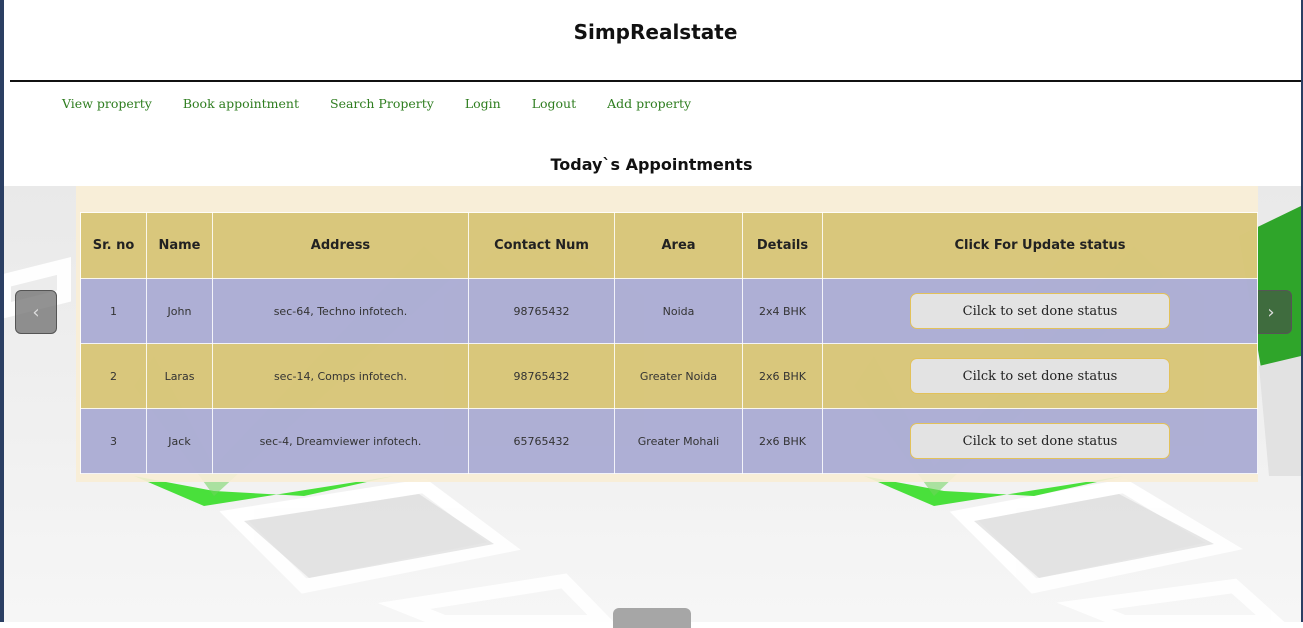  I want to click on header-details: Details, so click(782, 245).